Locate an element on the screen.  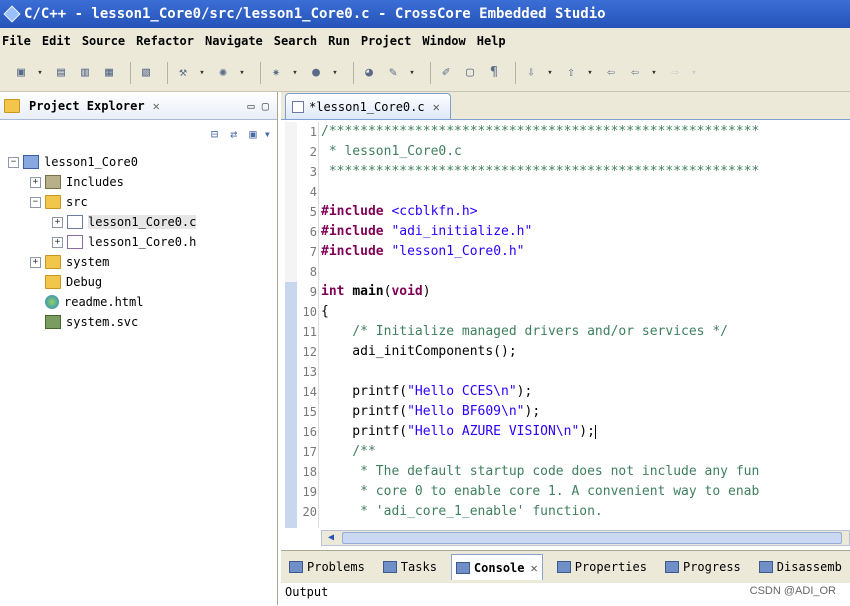
code-line: 20 * 'adi_core_1_enable' function. is located at coordinates (565, 512).